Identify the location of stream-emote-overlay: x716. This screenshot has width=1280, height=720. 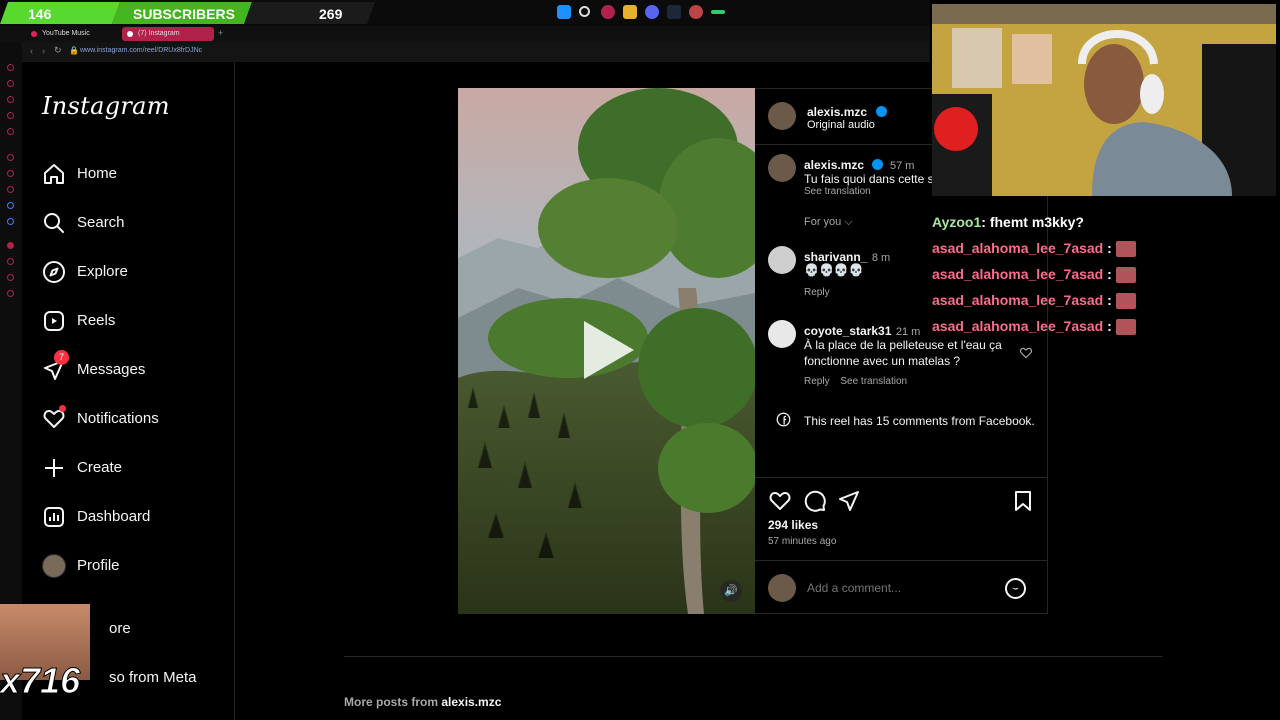
(45, 662).